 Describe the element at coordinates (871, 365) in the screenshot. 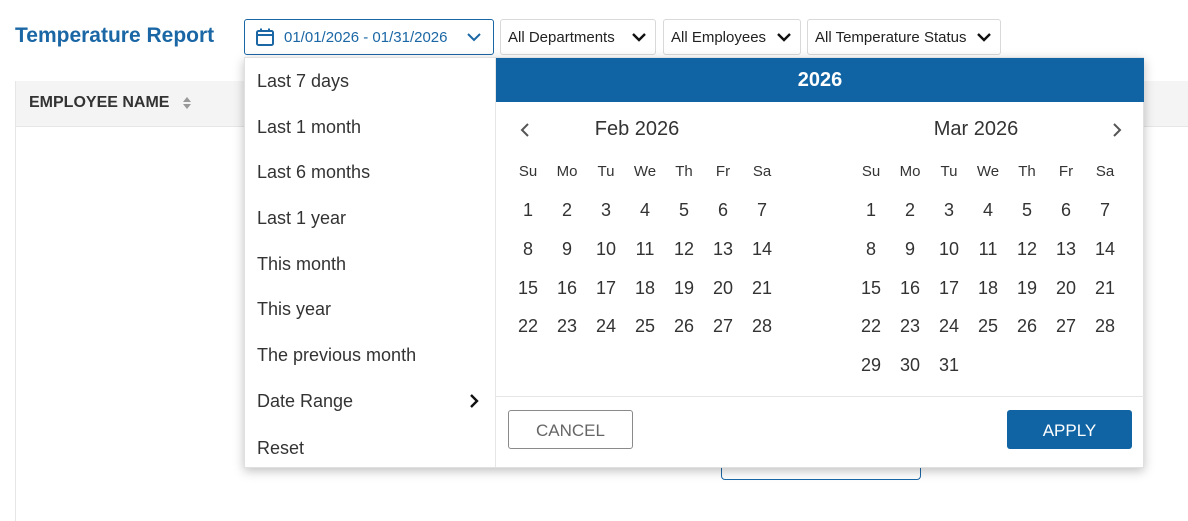

I see `calendar-day: 29` at that location.